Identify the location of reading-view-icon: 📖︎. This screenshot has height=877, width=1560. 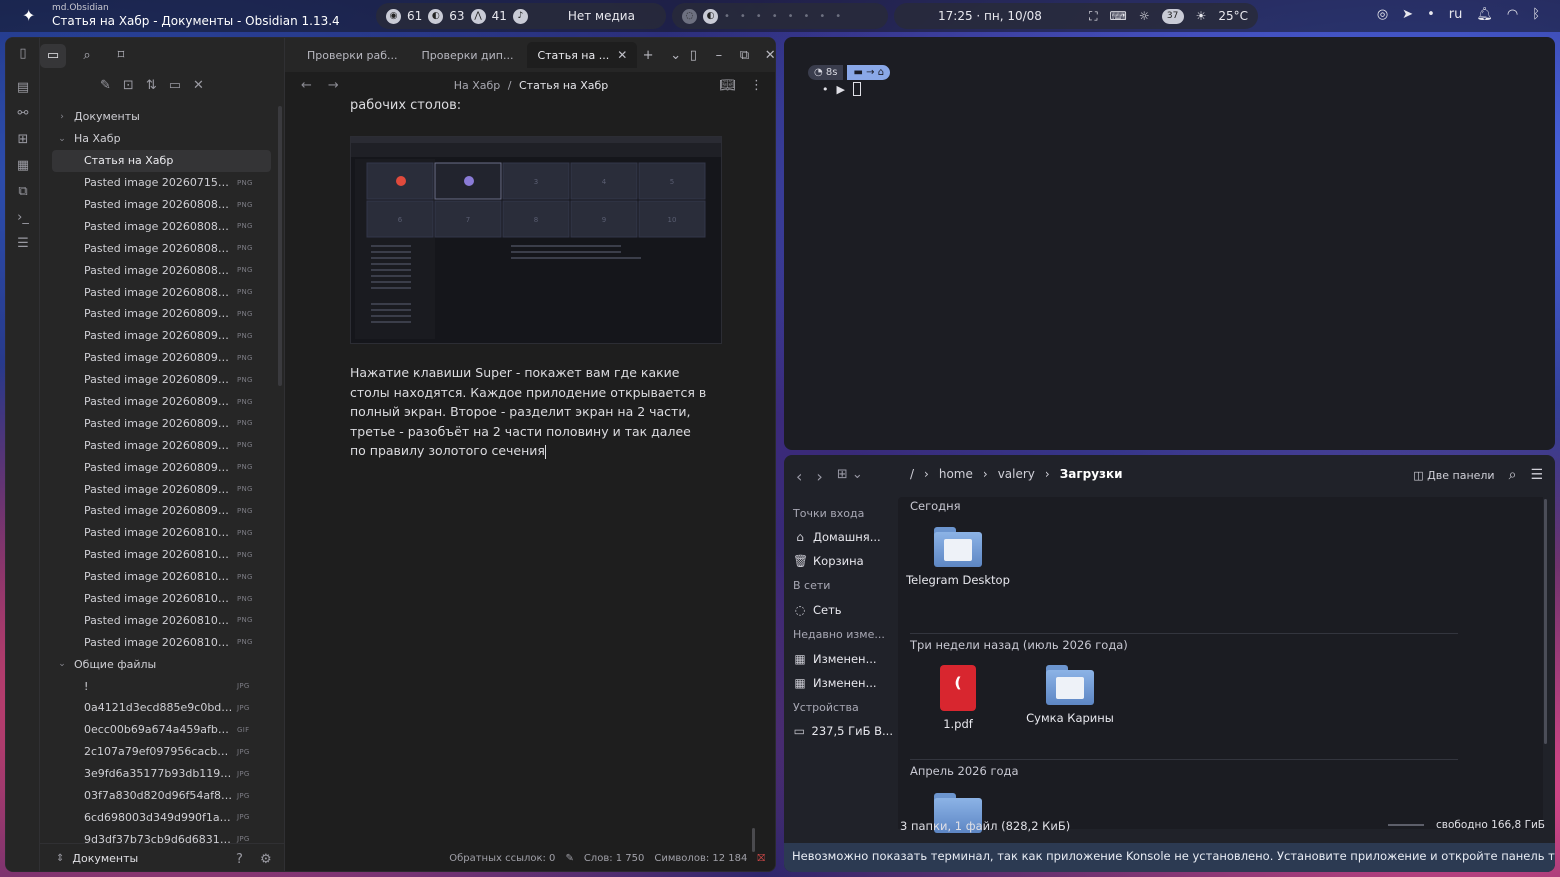
(727, 85).